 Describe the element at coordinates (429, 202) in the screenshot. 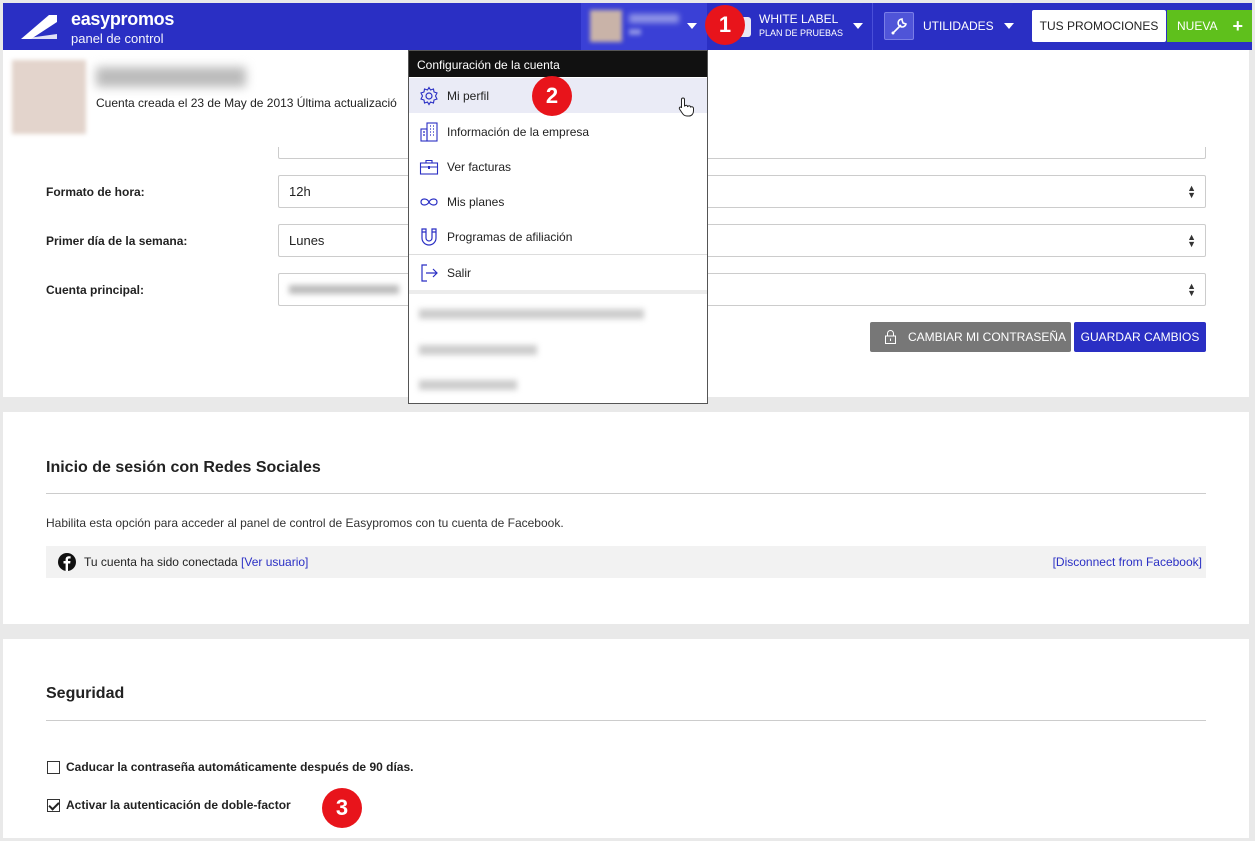

I see `infinity-icon` at that location.